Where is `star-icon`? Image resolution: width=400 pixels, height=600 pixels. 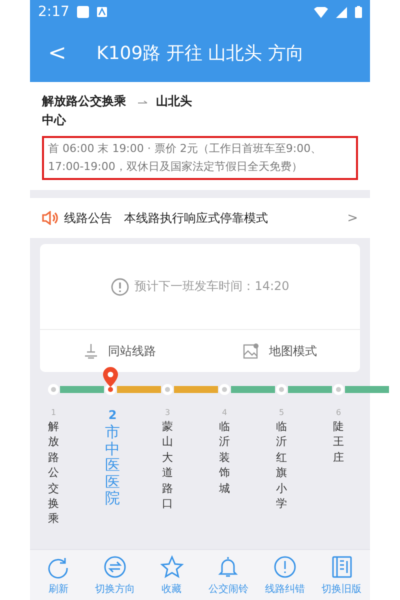
star-icon is located at coordinates (172, 566).